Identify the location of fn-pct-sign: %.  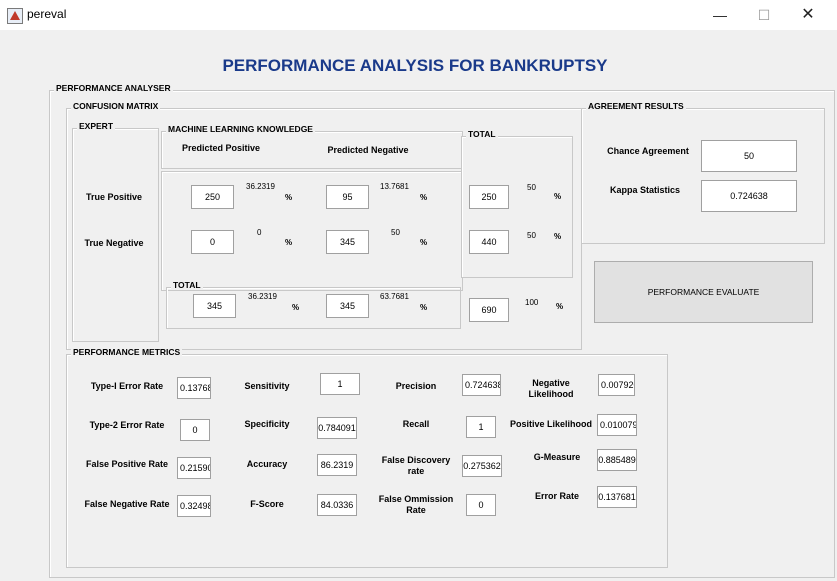
(424, 197).